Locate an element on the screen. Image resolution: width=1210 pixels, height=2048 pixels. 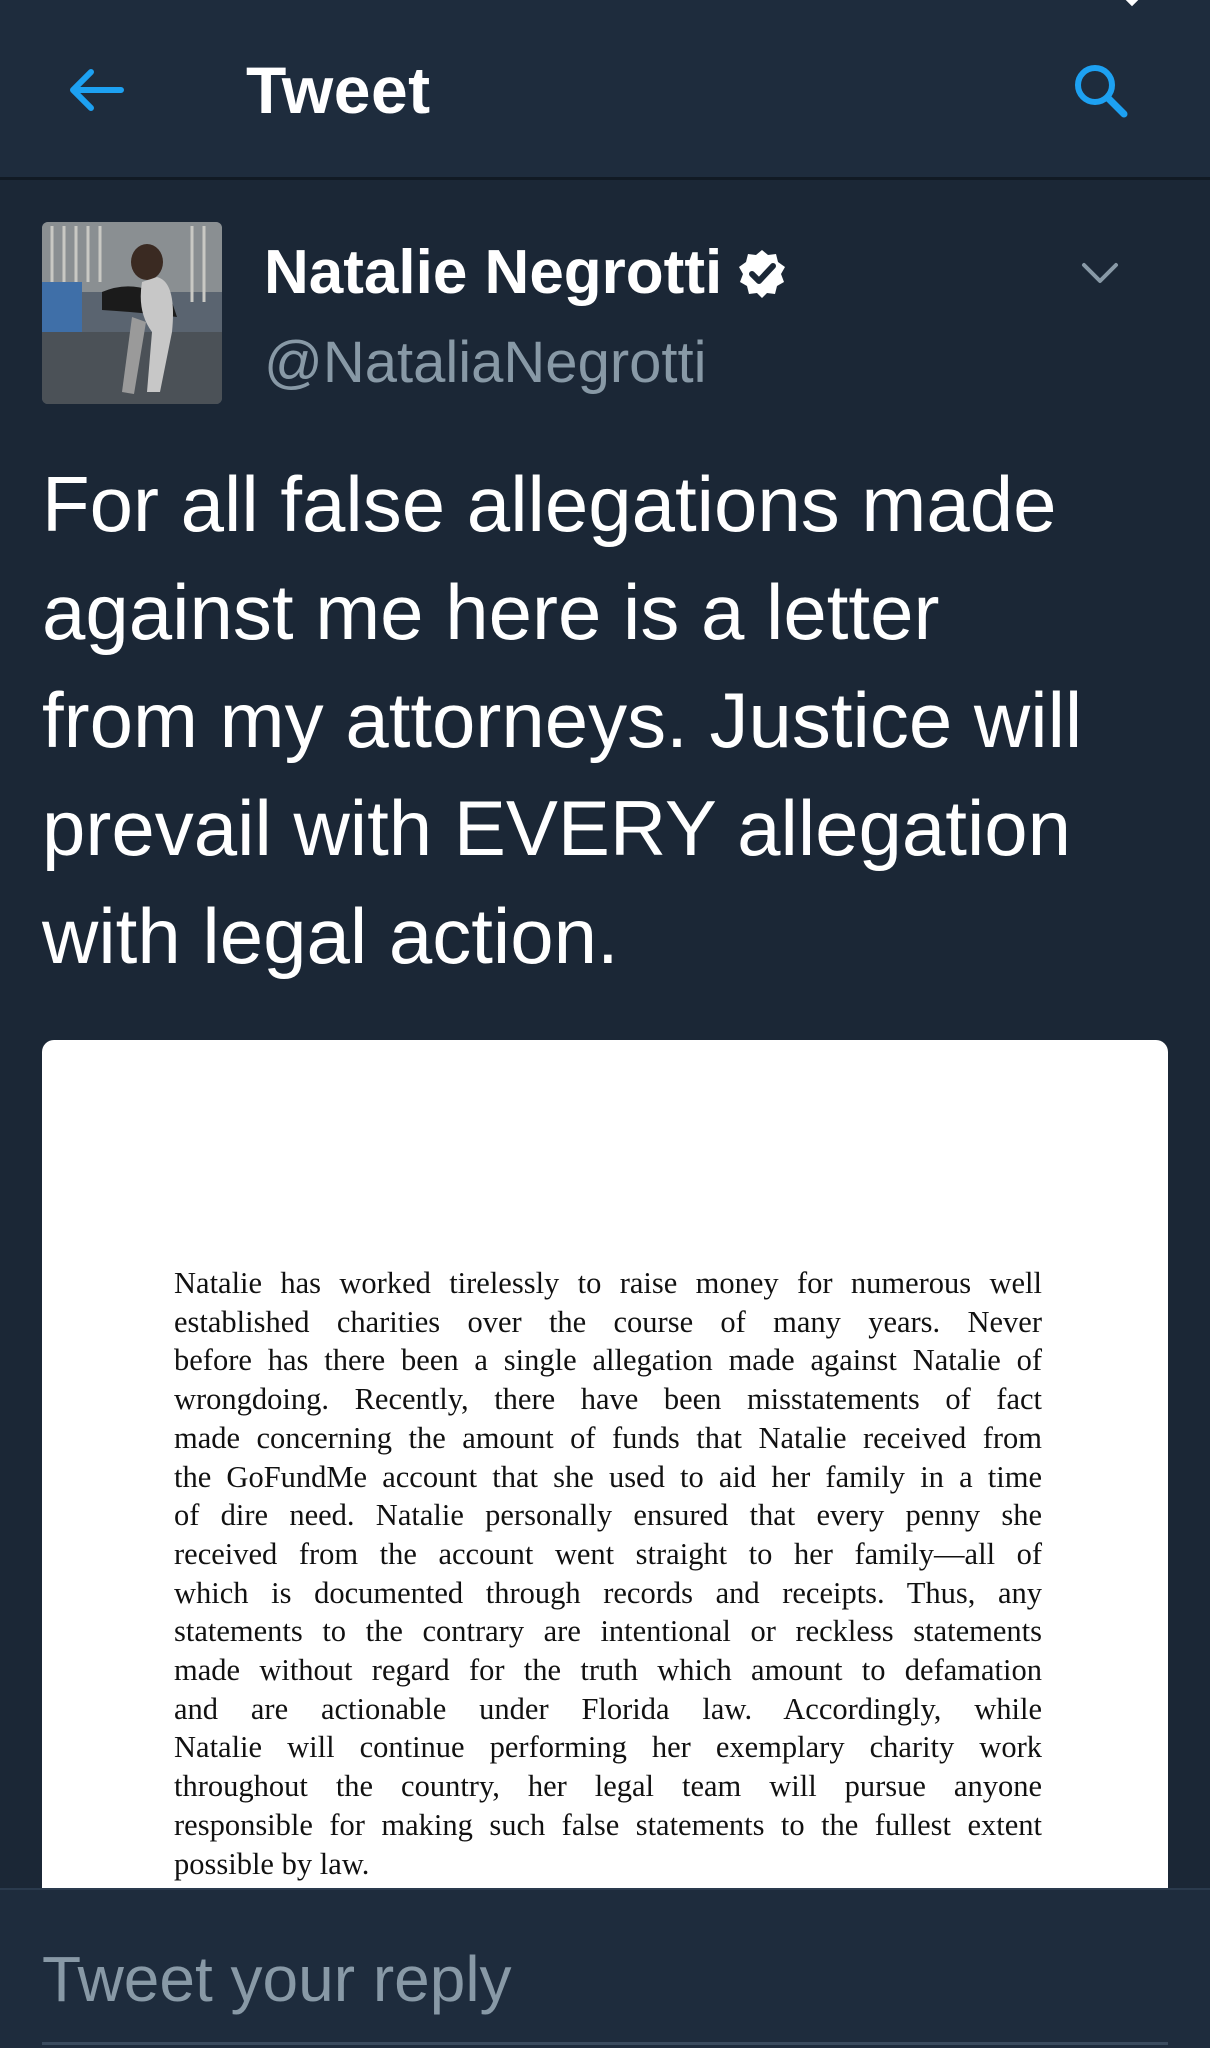
back-button is located at coordinates (96, 90).